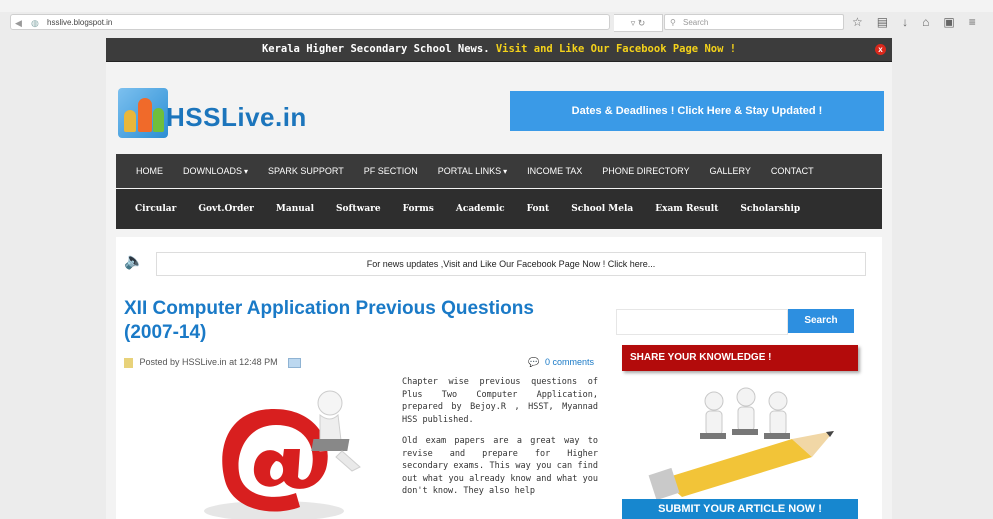 The width and height of the screenshot is (993, 519). Describe the element at coordinates (143, 113) in the screenshot. I see `logo-icon` at that location.